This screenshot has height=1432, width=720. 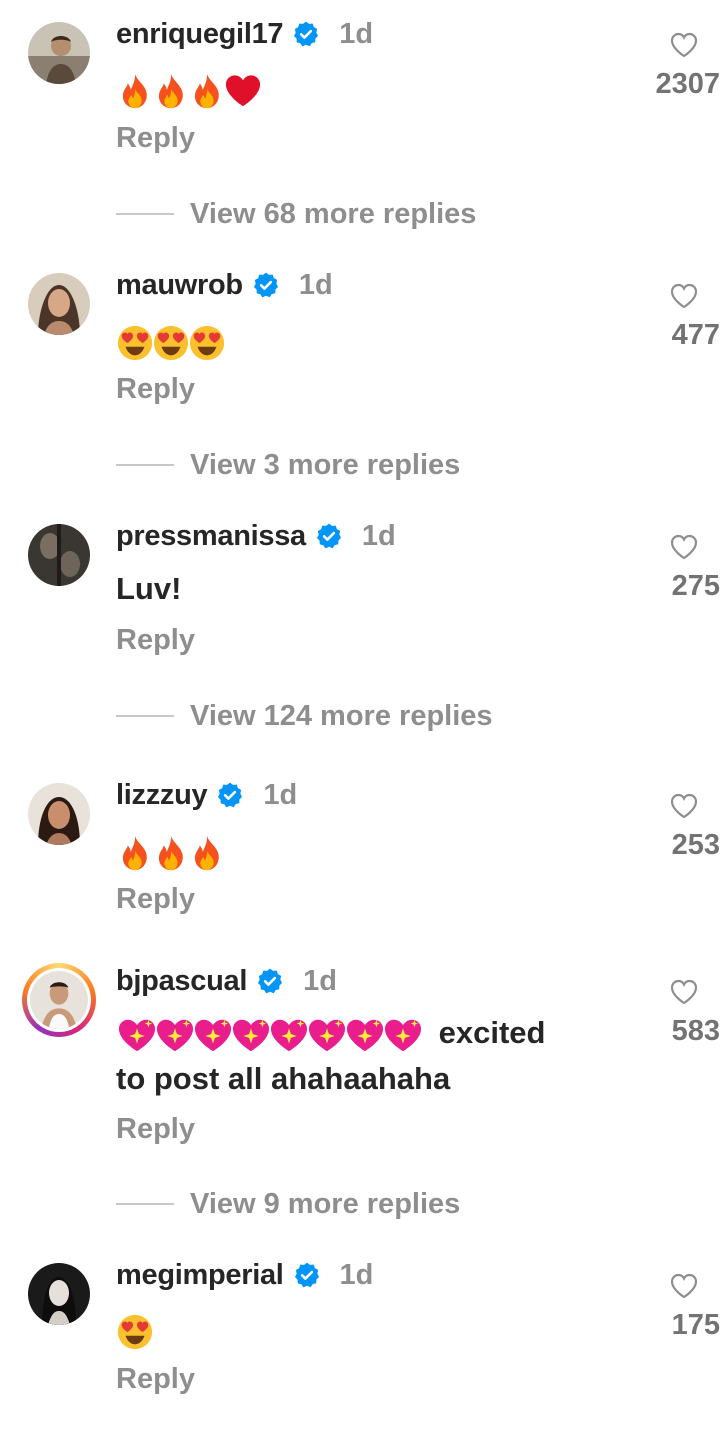 I want to click on like-count: 275, so click(x=695, y=586).